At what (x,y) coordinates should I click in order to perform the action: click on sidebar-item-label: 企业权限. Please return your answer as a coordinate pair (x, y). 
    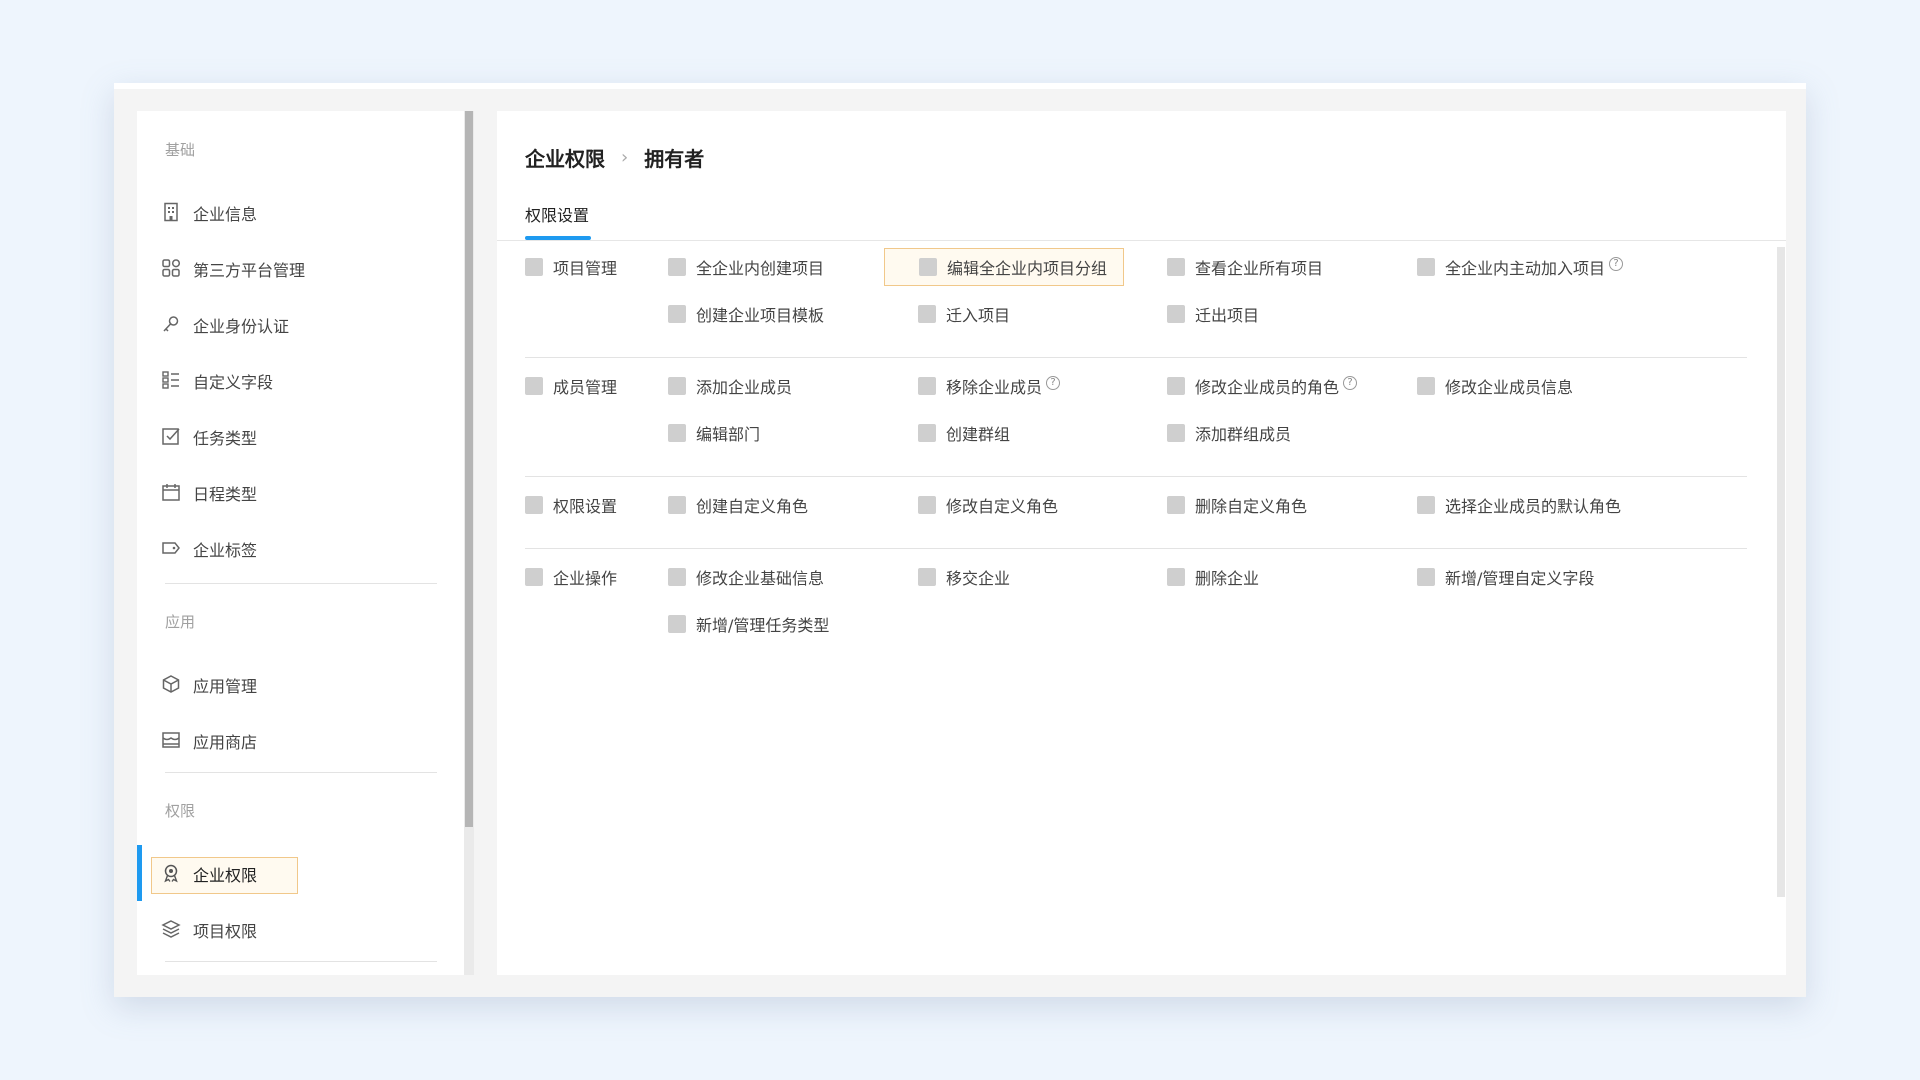
    Looking at the image, I should click on (225, 875).